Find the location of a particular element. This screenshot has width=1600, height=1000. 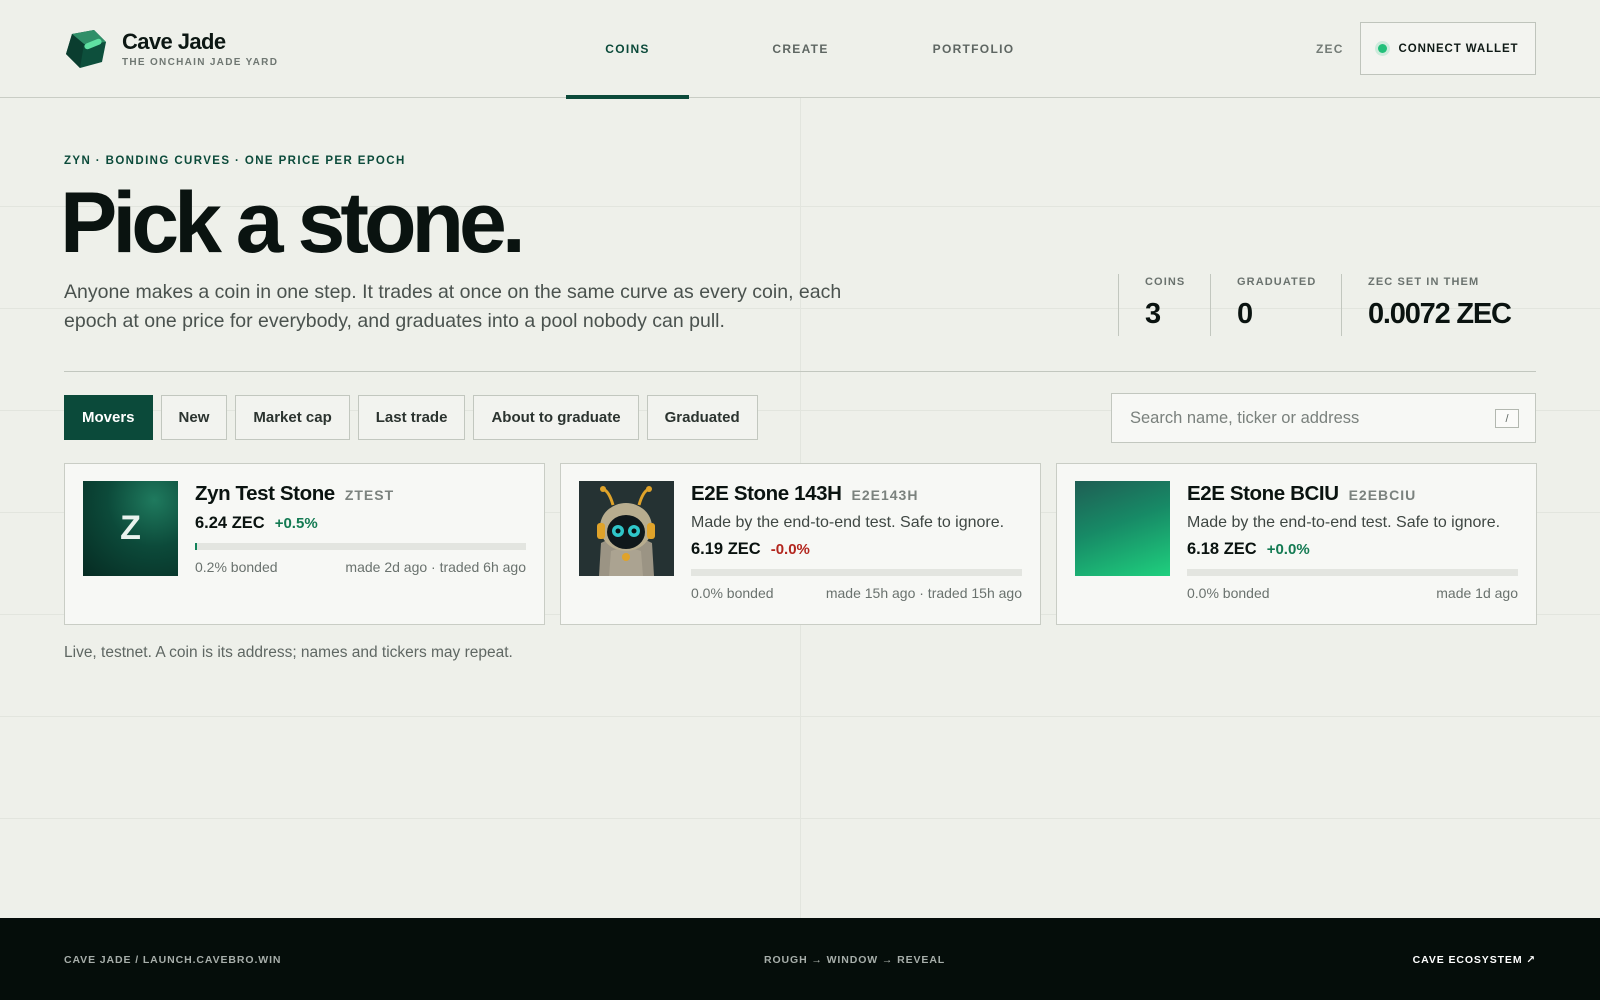

search-shortcut-key: / is located at coordinates (1507, 418).